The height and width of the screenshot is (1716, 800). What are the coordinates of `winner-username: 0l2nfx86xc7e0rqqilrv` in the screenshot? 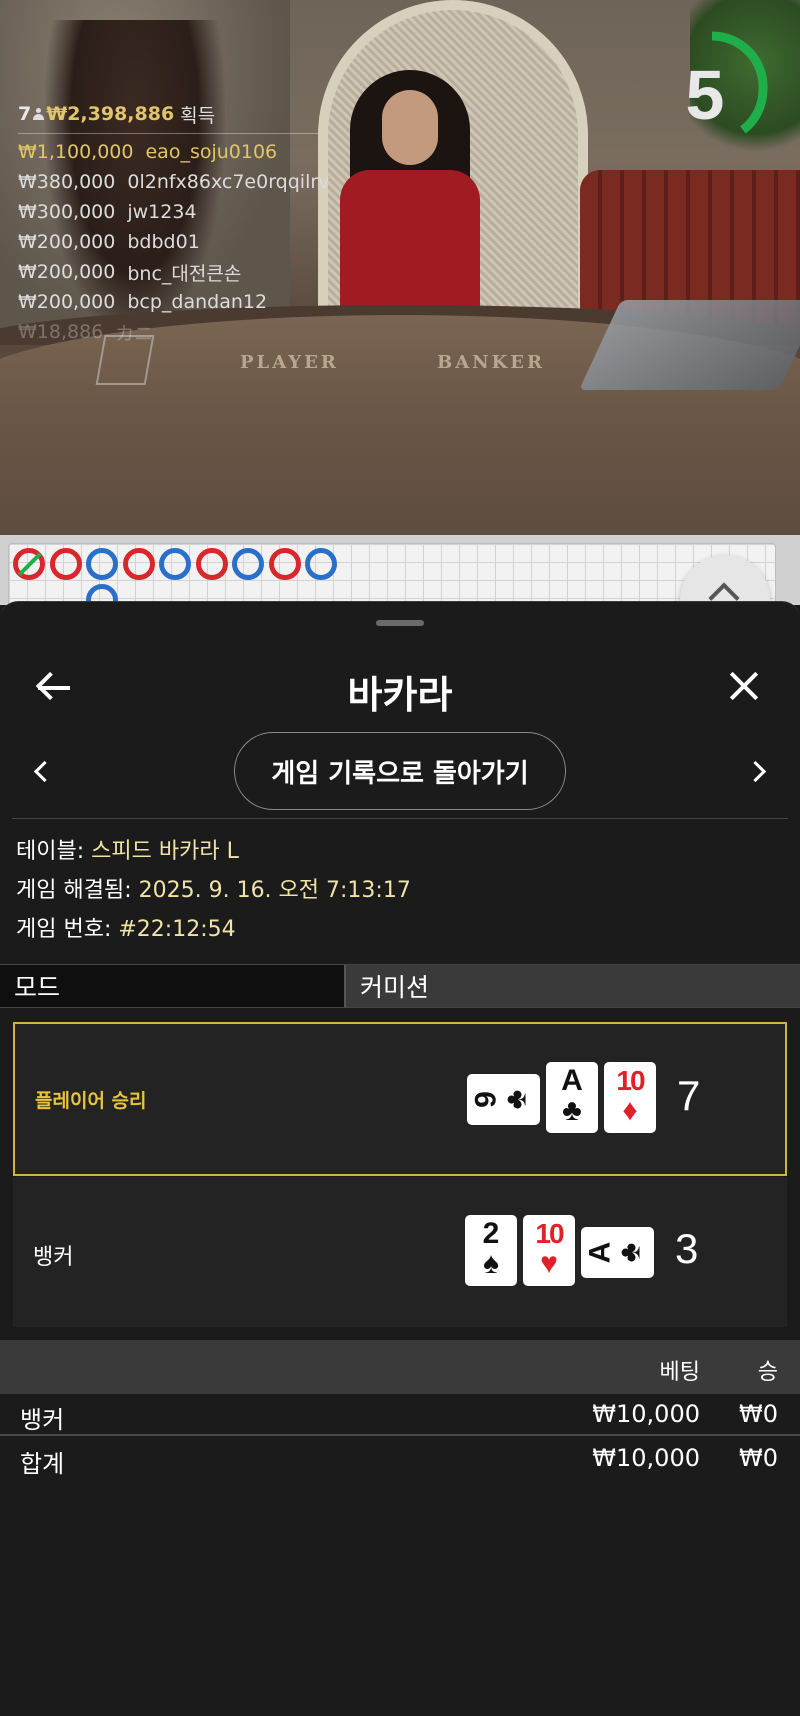 It's located at (228, 182).